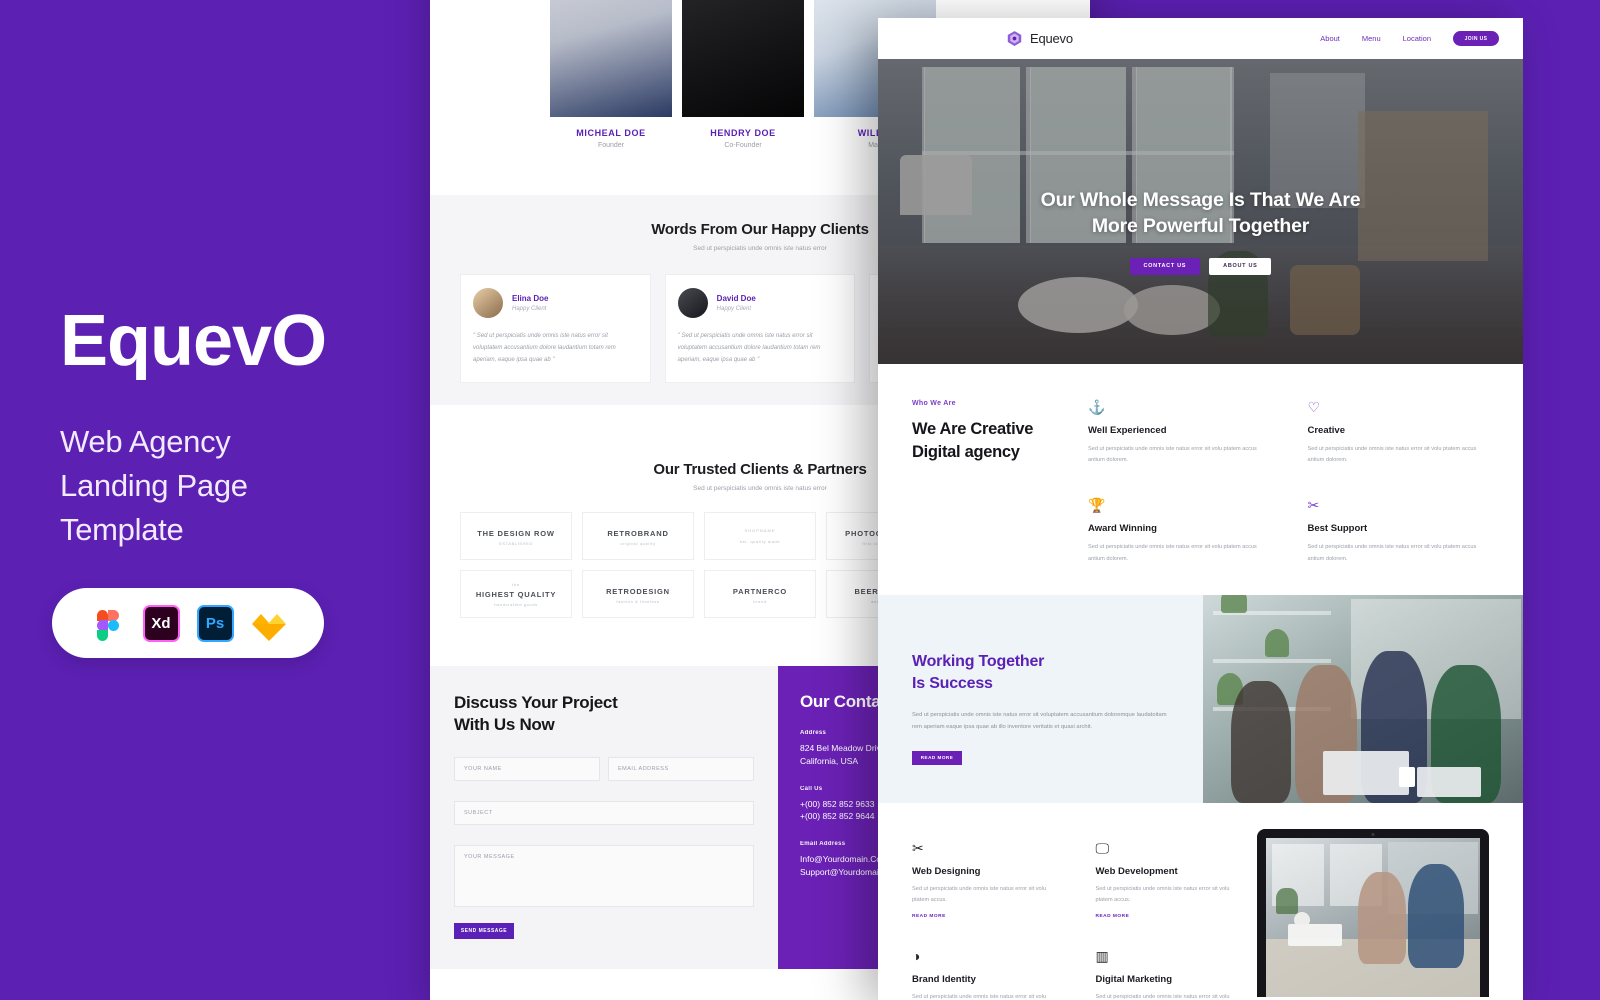  Describe the element at coordinates (1337, 529) in the screenshot. I see `feature-title: Best Support` at that location.